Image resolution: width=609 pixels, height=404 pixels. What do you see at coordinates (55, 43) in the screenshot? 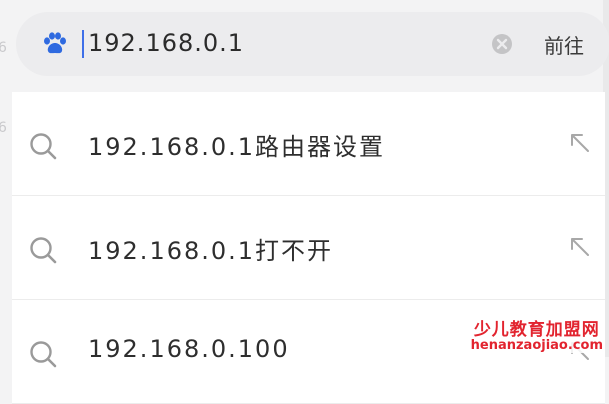
I see `baidu-paw-icon` at bounding box center [55, 43].